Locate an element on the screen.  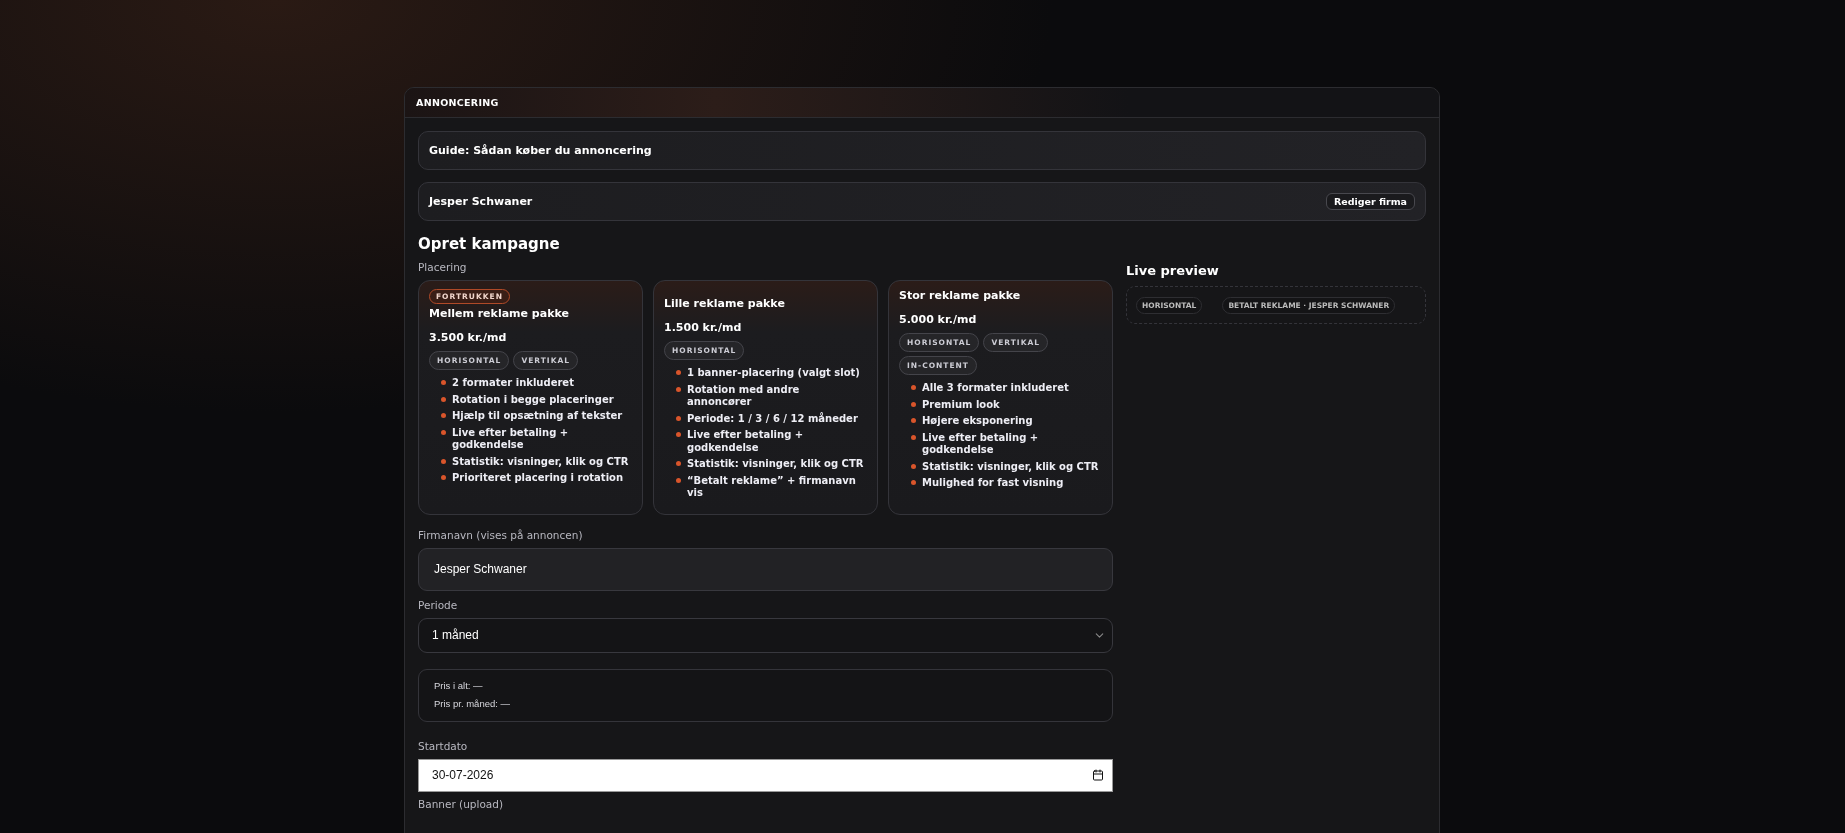
feature-text: Rotation i begge placeringer is located at coordinates (533, 399).